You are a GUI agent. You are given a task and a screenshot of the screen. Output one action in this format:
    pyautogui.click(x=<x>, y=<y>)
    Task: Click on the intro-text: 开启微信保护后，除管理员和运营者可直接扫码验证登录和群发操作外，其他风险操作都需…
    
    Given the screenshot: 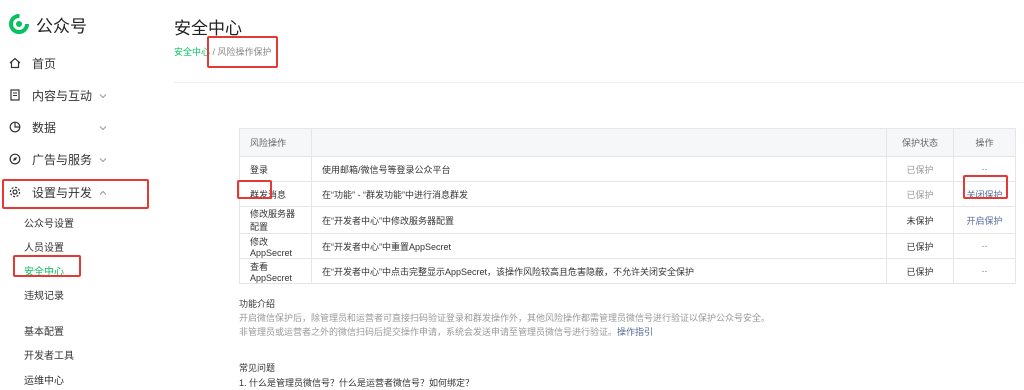 What is the action you would take?
    pyautogui.click(x=505, y=318)
    